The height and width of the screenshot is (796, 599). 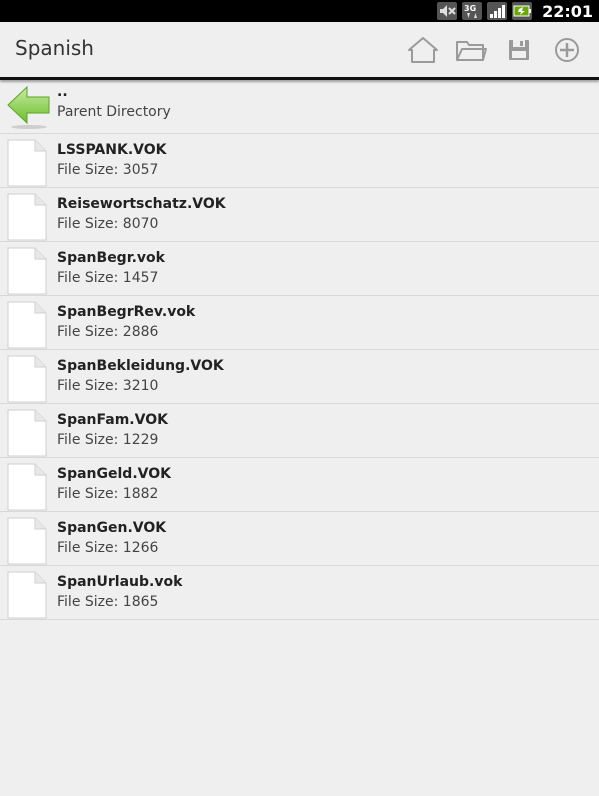 I want to click on file-list-item: Reisewortschatz.VOK File Size: 8070, so click(x=299, y=215).